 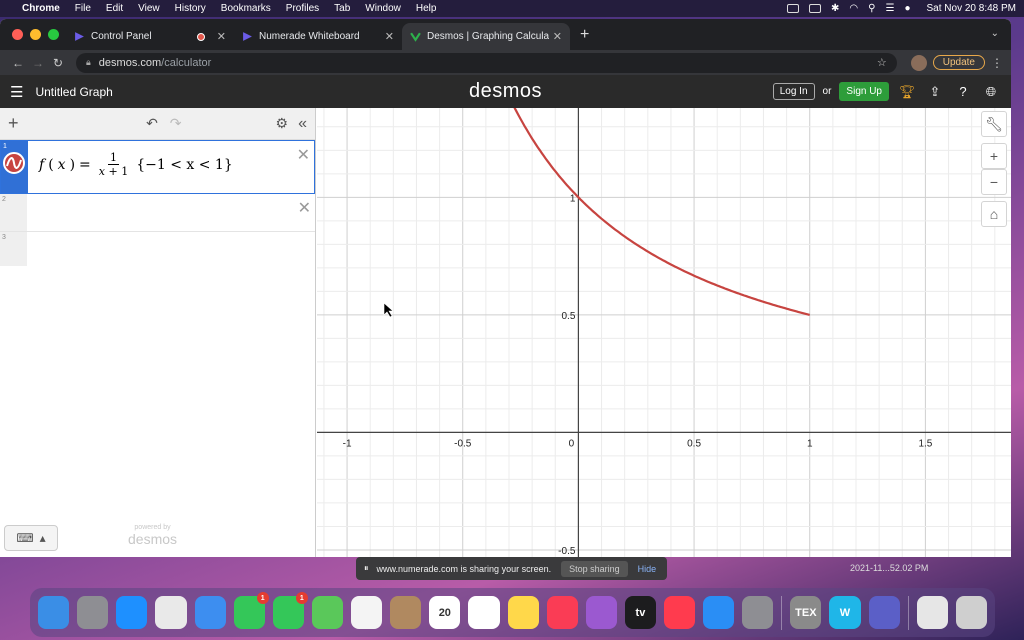 I want to click on news-icon, so click(x=680, y=612).